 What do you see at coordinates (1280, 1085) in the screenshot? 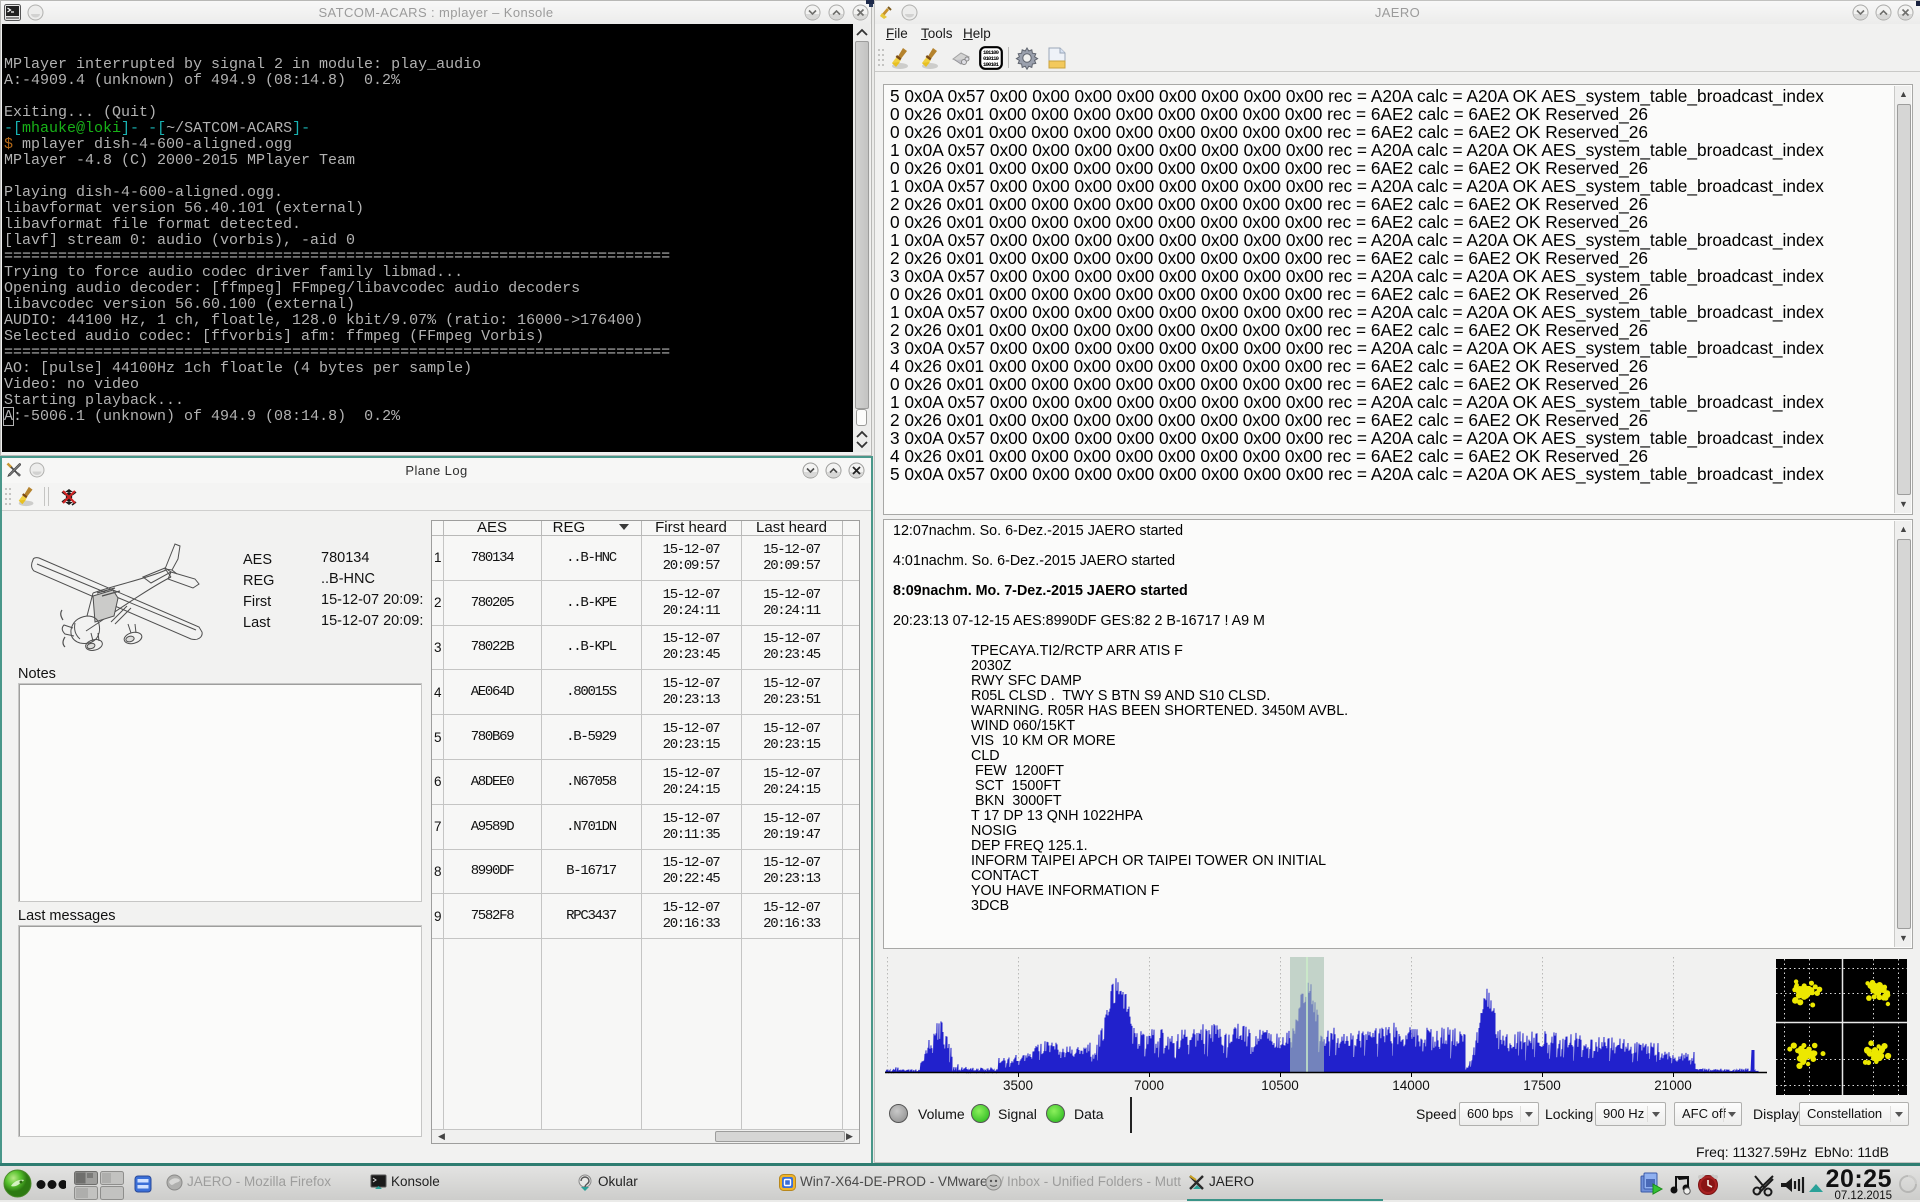
I see `svg-text: 10500` at bounding box center [1280, 1085].